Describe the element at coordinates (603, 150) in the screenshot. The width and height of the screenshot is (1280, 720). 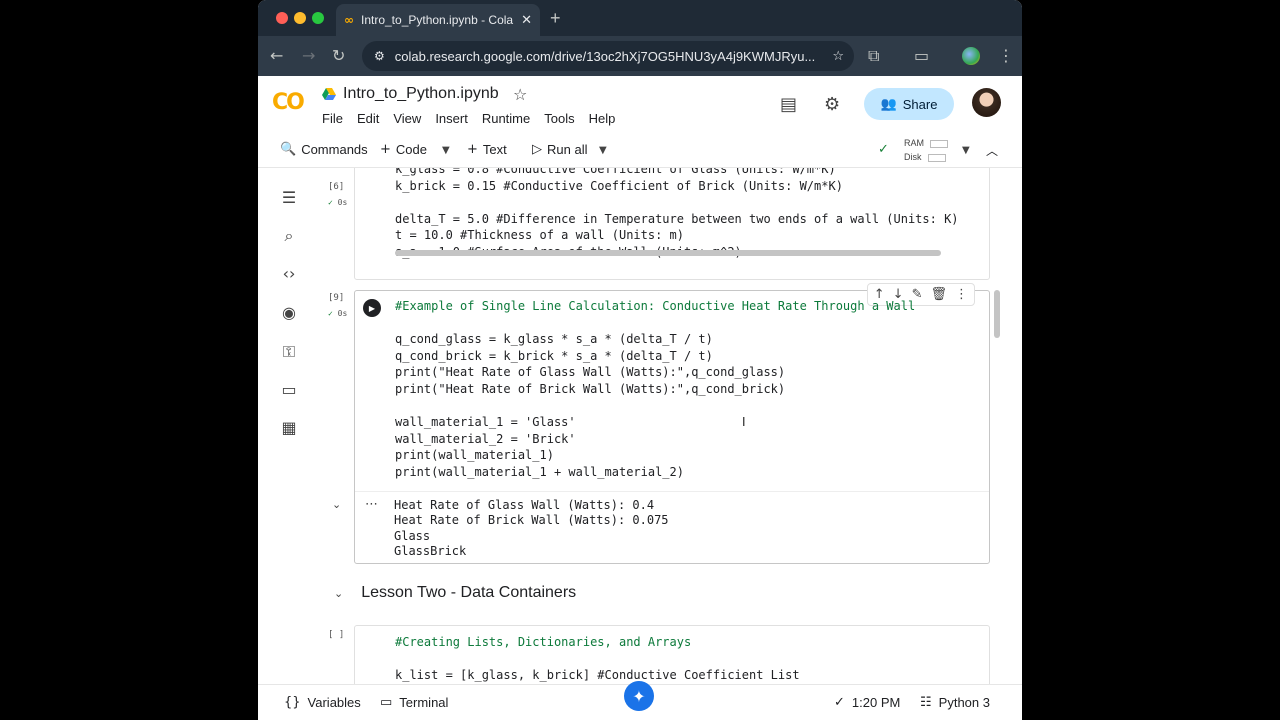
I see `run-all-dropdown-icon: ▼` at that location.